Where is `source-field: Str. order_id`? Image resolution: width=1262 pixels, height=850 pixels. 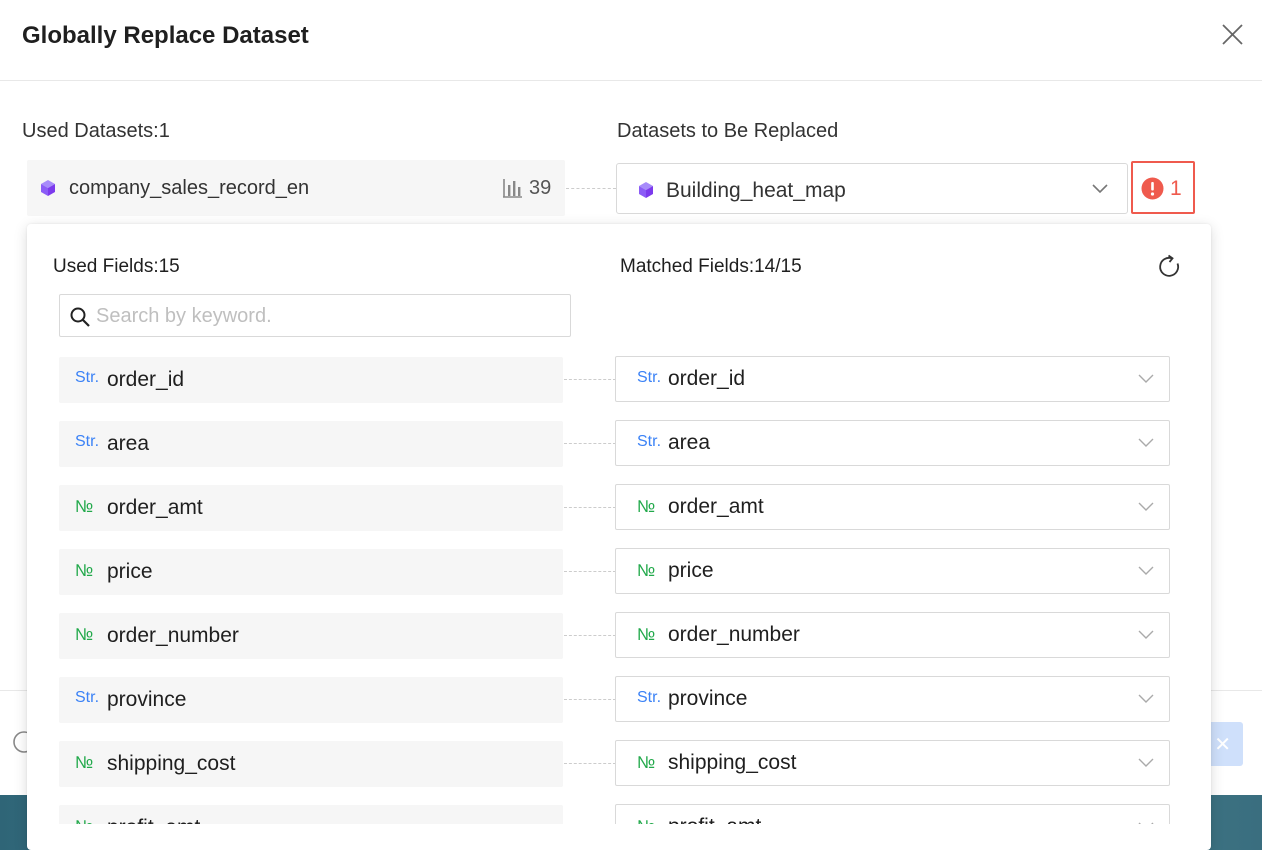
source-field: Str. order_id is located at coordinates (311, 380).